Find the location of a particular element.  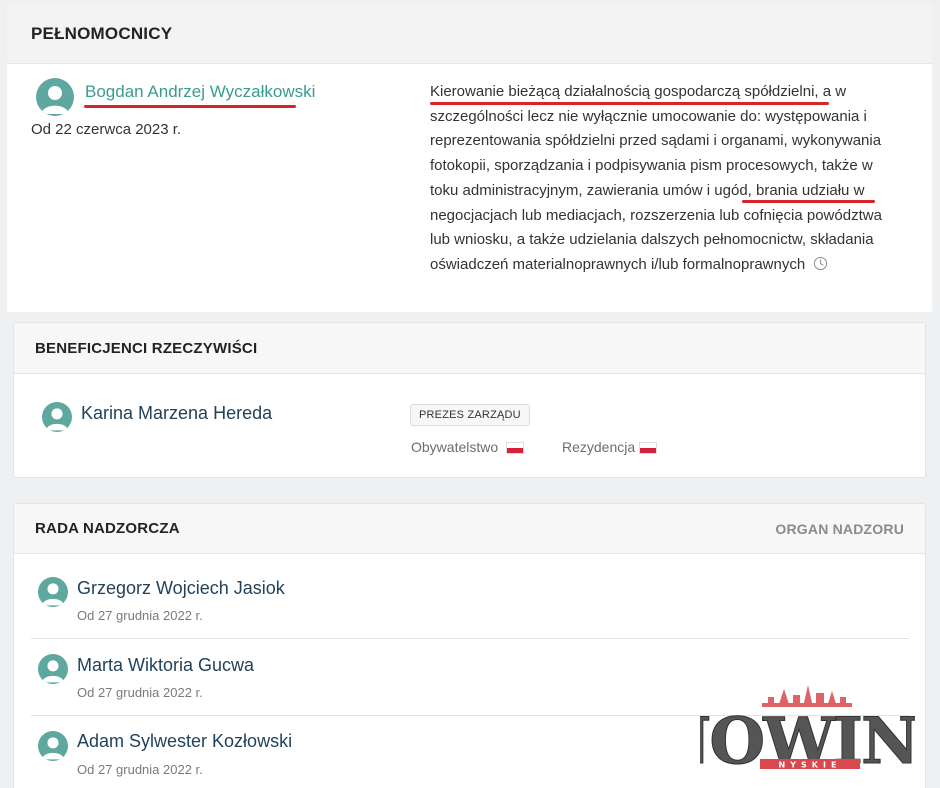

logo-sub: NYSKIE is located at coordinates (810, 765).